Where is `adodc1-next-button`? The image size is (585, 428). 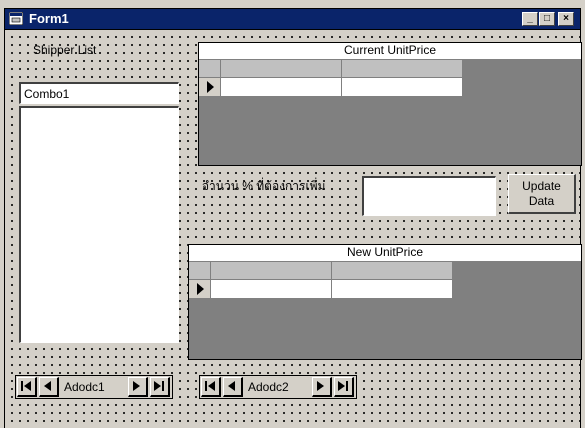 adodc1-next-button is located at coordinates (138, 387).